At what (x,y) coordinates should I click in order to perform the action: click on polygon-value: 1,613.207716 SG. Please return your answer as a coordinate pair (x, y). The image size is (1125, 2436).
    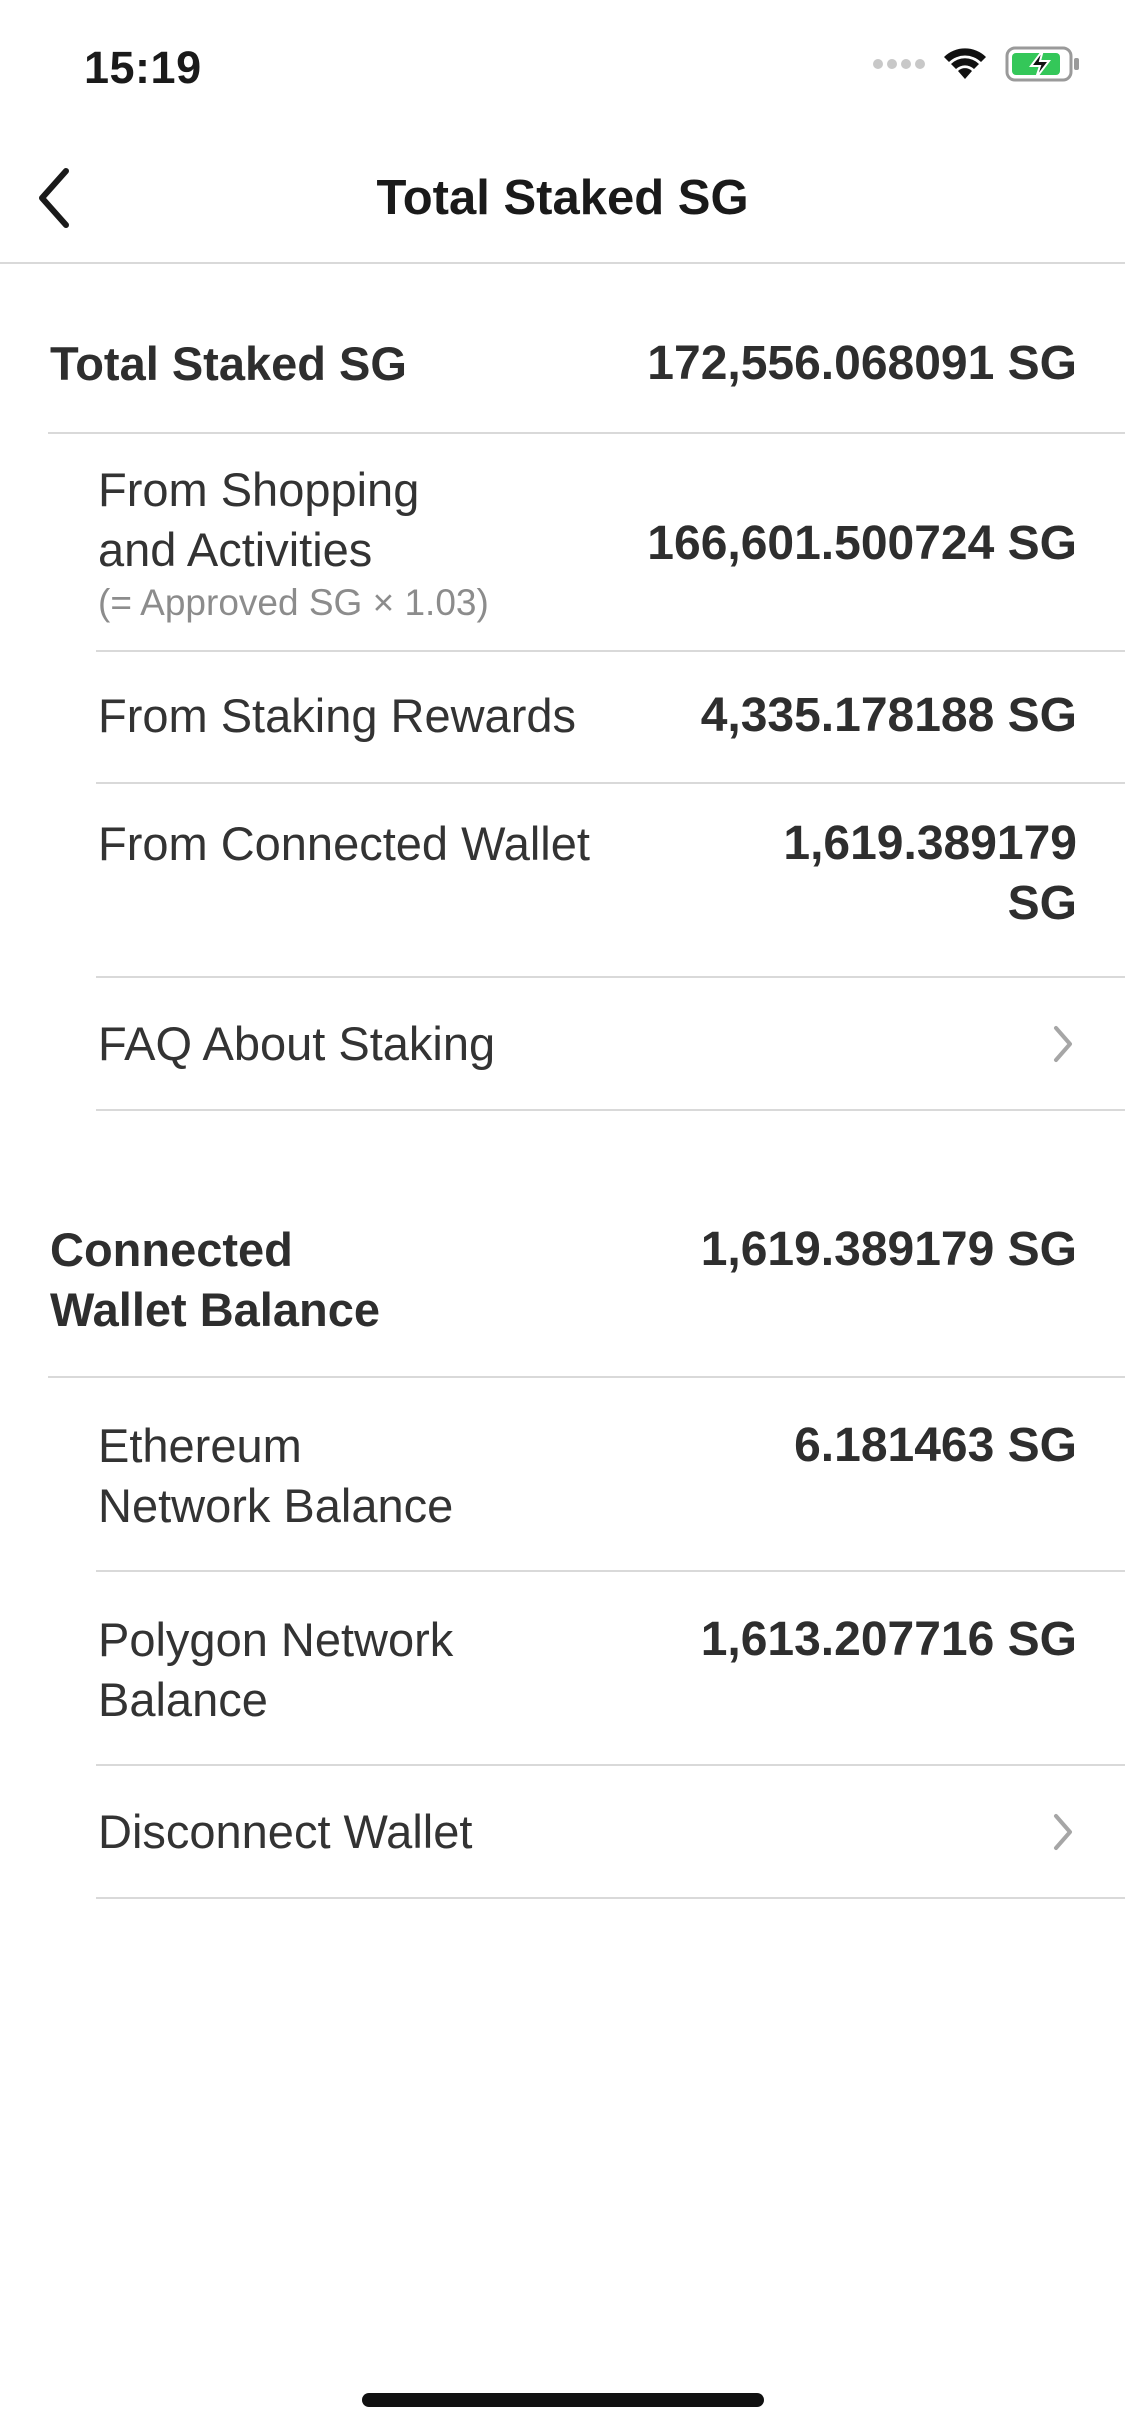
    Looking at the image, I should click on (888, 1639).